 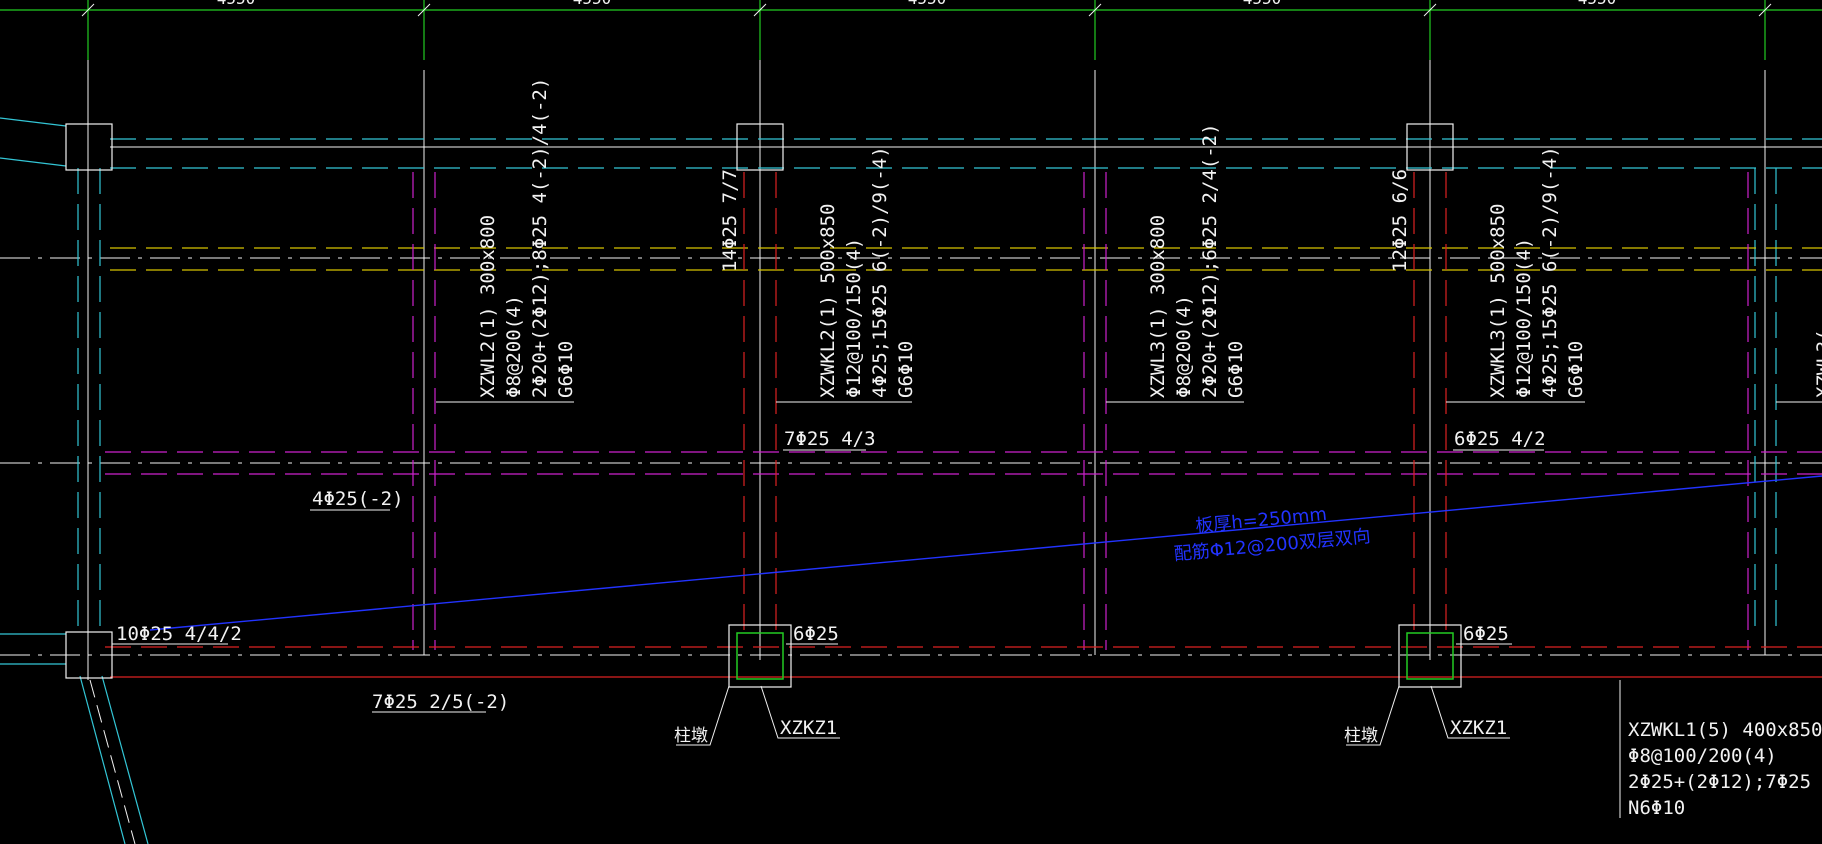 What do you see at coordinates (1498, 301) in the screenshot?
I see `xzwkl3-line-1: XZWKL3(1) 500x850` at bounding box center [1498, 301].